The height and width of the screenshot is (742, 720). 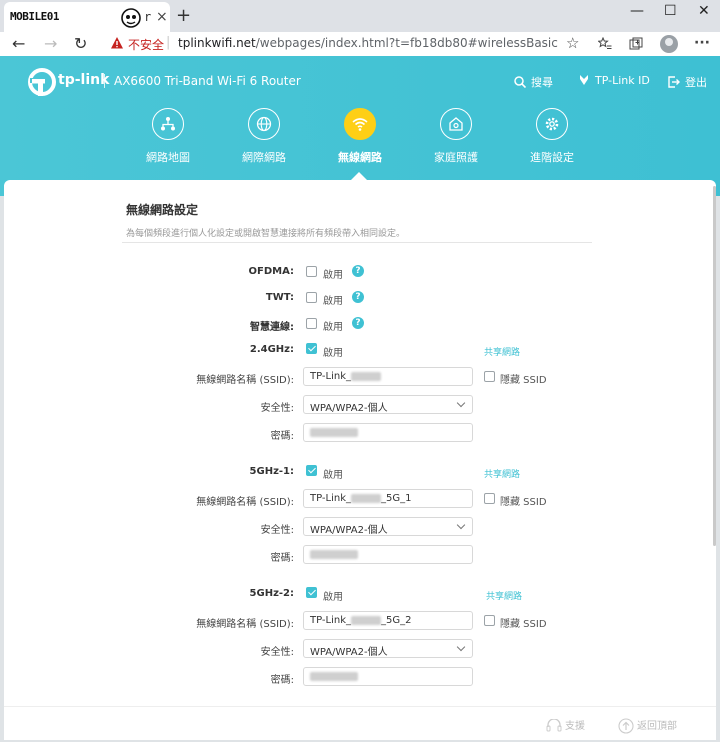 I want to click on band-5ghz2-checkbox, so click(x=311, y=592).